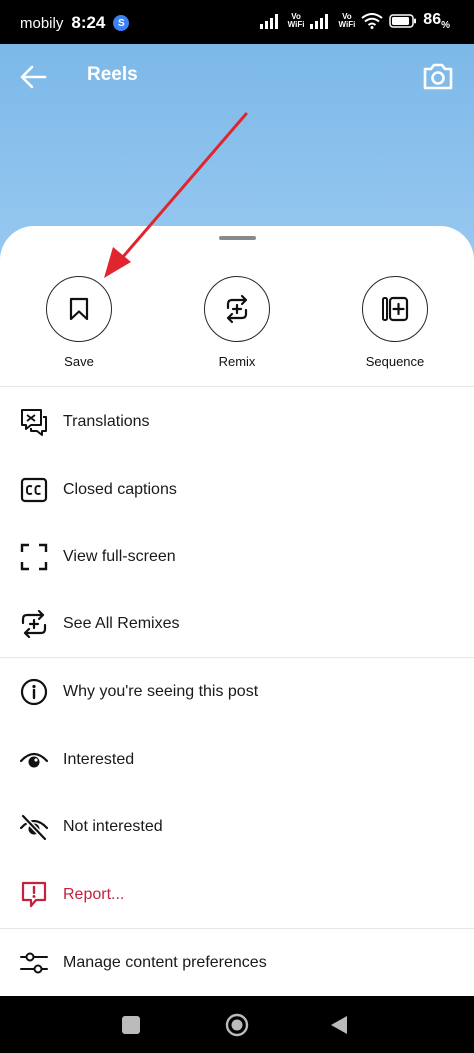 The height and width of the screenshot is (1053, 474). Describe the element at coordinates (237, 557) in the screenshot. I see `menu-item-view-full-screen: View full-screen` at that location.